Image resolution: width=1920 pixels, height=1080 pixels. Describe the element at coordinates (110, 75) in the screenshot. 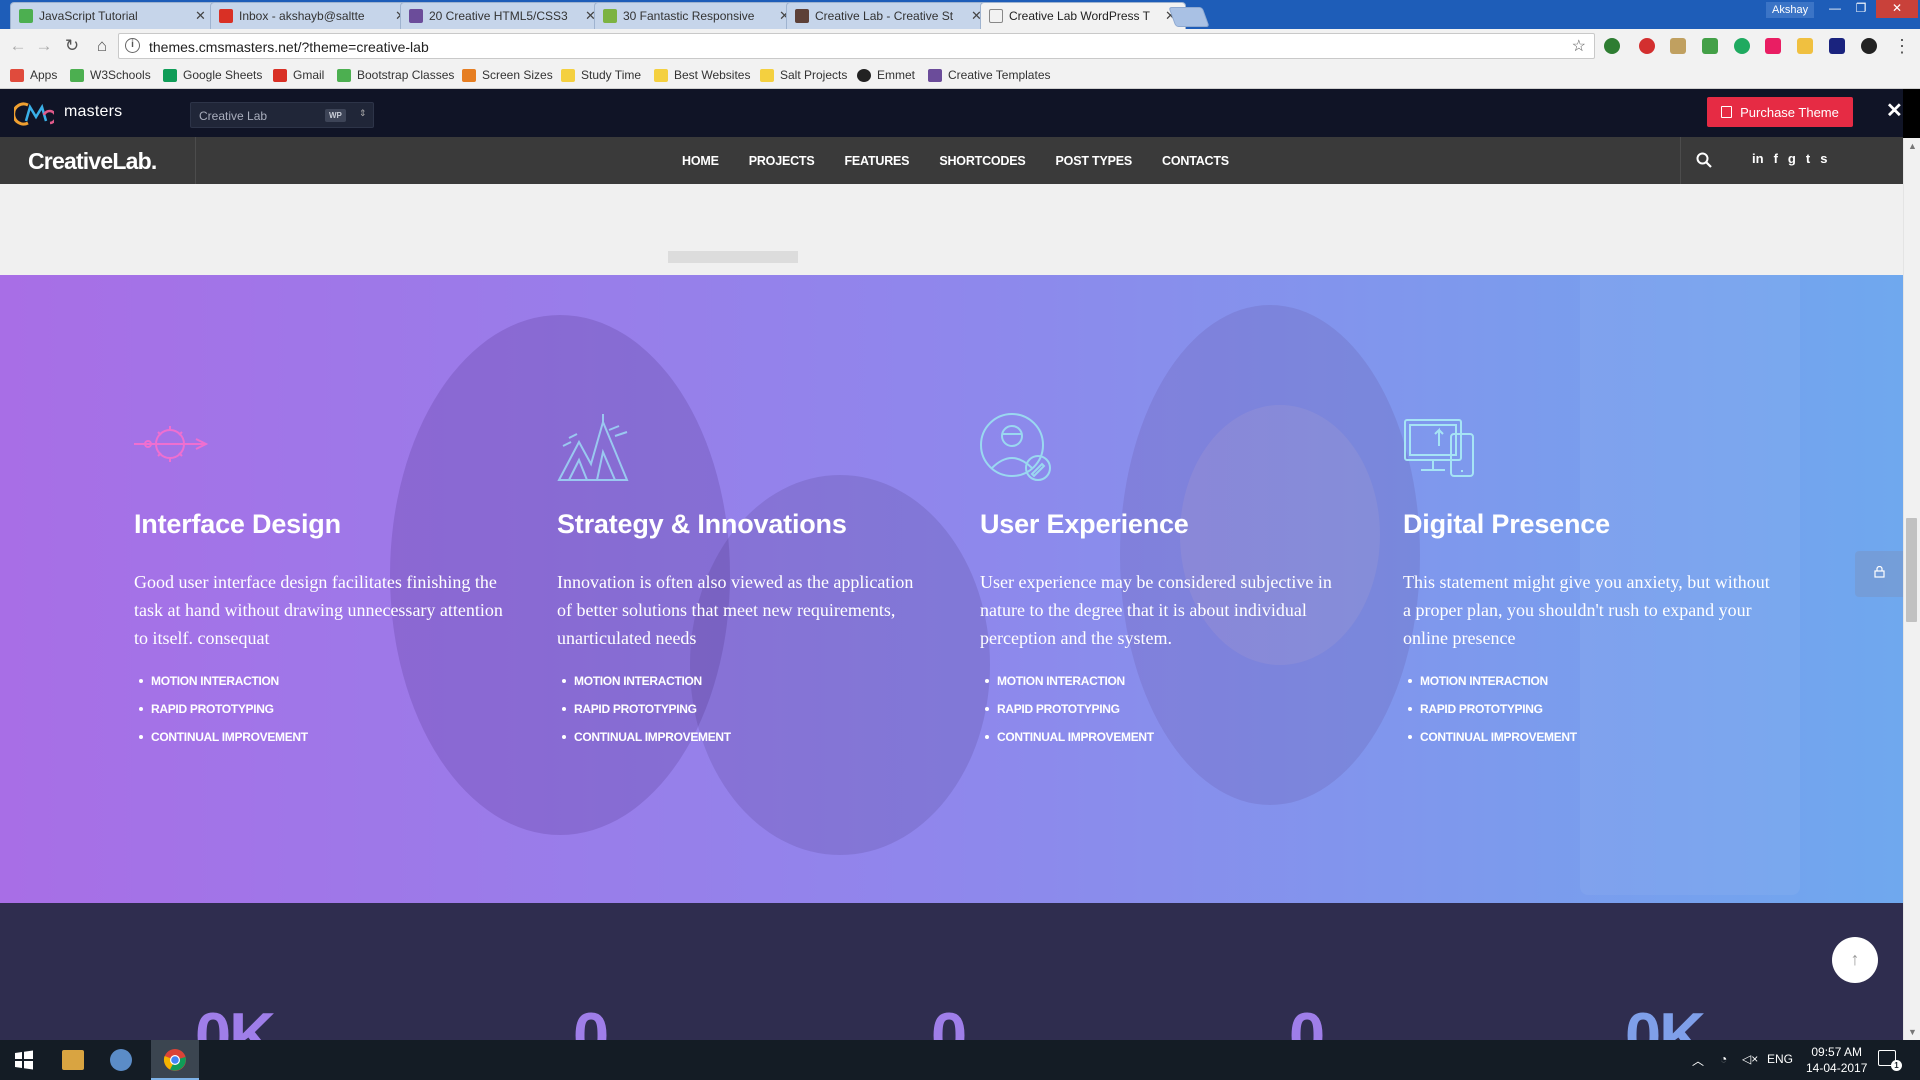

I see `bookmark-item: W3Schools` at that location.